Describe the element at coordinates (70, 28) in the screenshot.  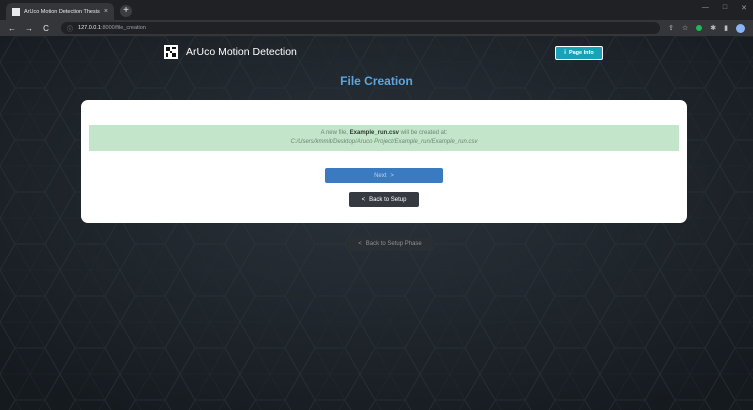
I see `site-info-icon: ⓘ` at that location.